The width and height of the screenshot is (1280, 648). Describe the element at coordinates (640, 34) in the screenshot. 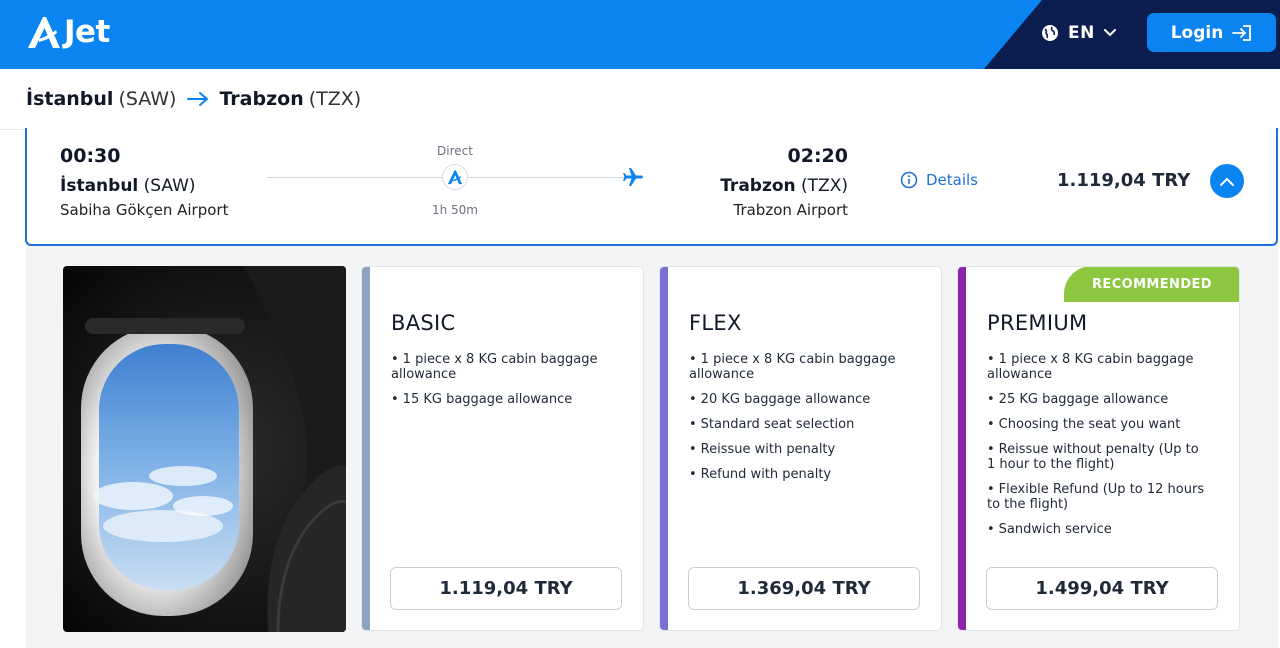

I see `top-header: Jet EN Login` at that location.